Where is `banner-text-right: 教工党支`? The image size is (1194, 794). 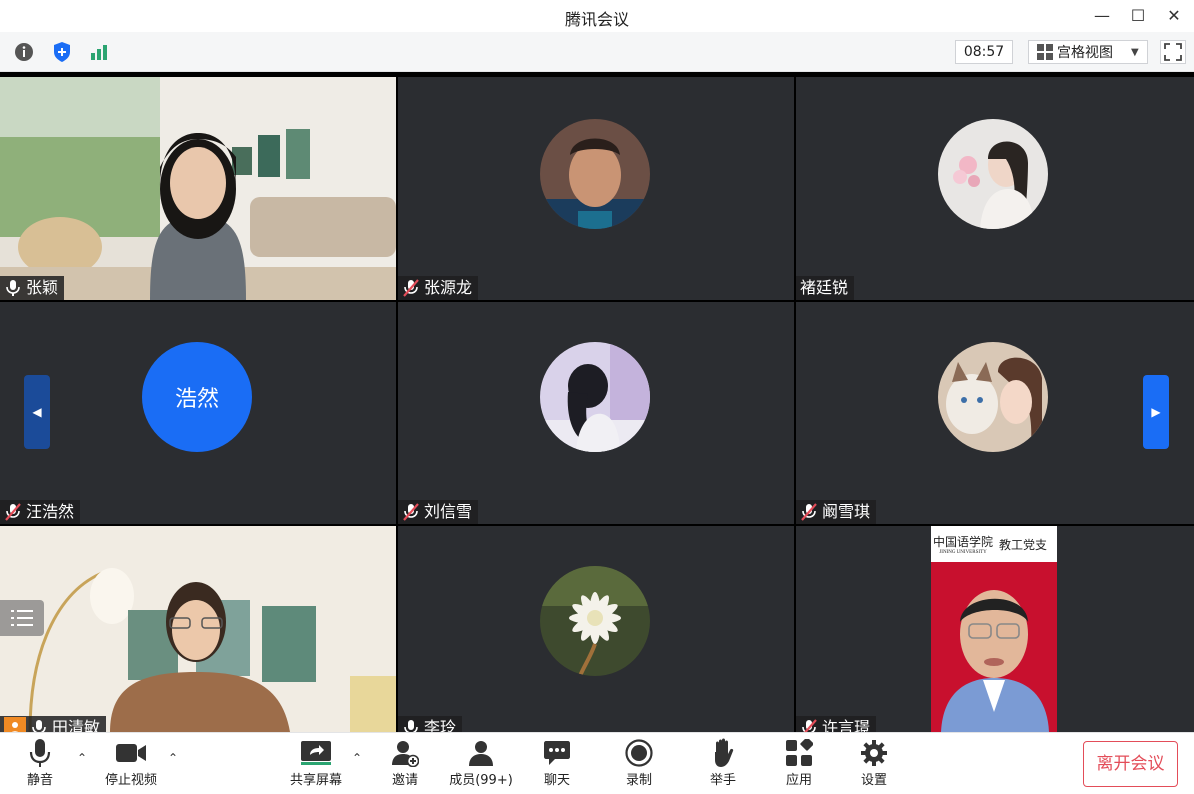
banner-text-right: 教工党支 is located at coordinates (1023, 544).